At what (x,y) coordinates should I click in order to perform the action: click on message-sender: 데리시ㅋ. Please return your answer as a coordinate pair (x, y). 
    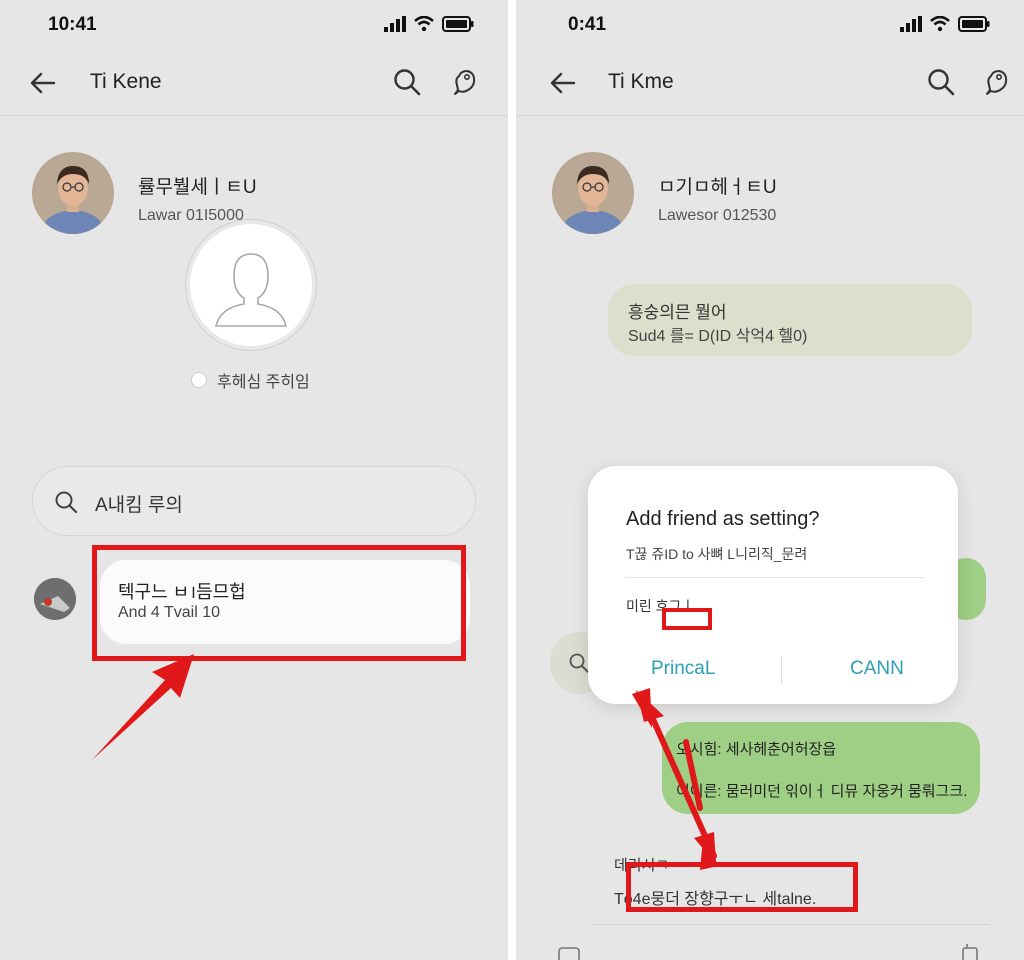
    Looking at the image, I should click on (642, 865).